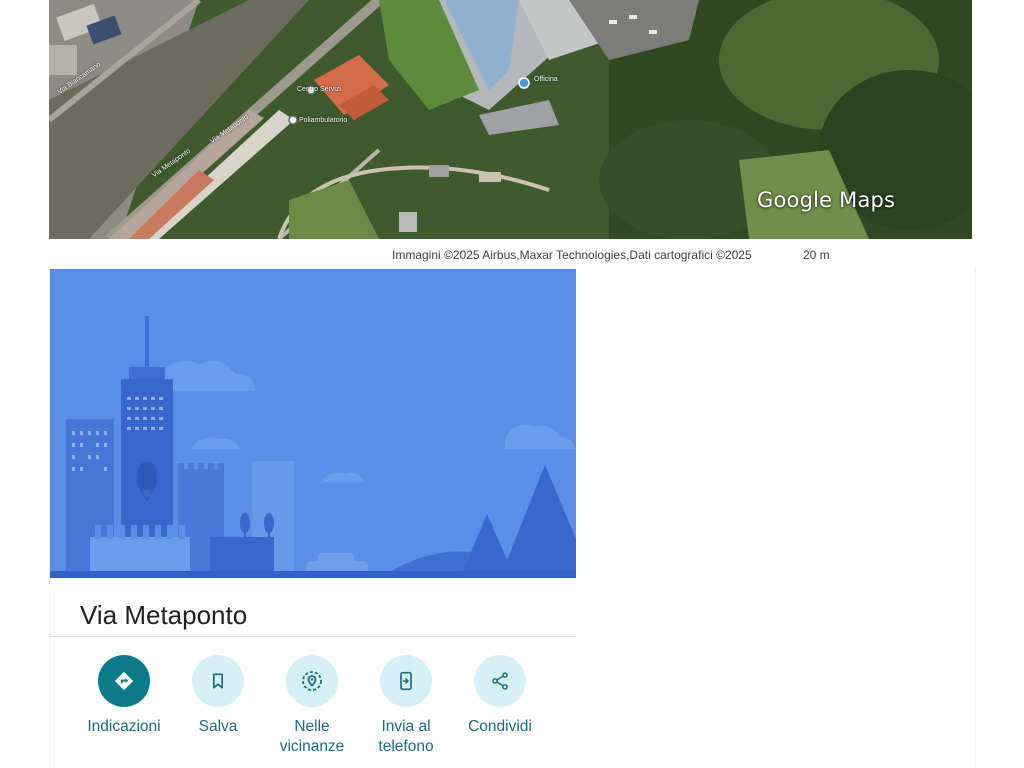 The image size is (1024, 768). What do you see at coordinates (500, 681) in the screenshot?
I see `share-icon` at bounding box center [500, 681].